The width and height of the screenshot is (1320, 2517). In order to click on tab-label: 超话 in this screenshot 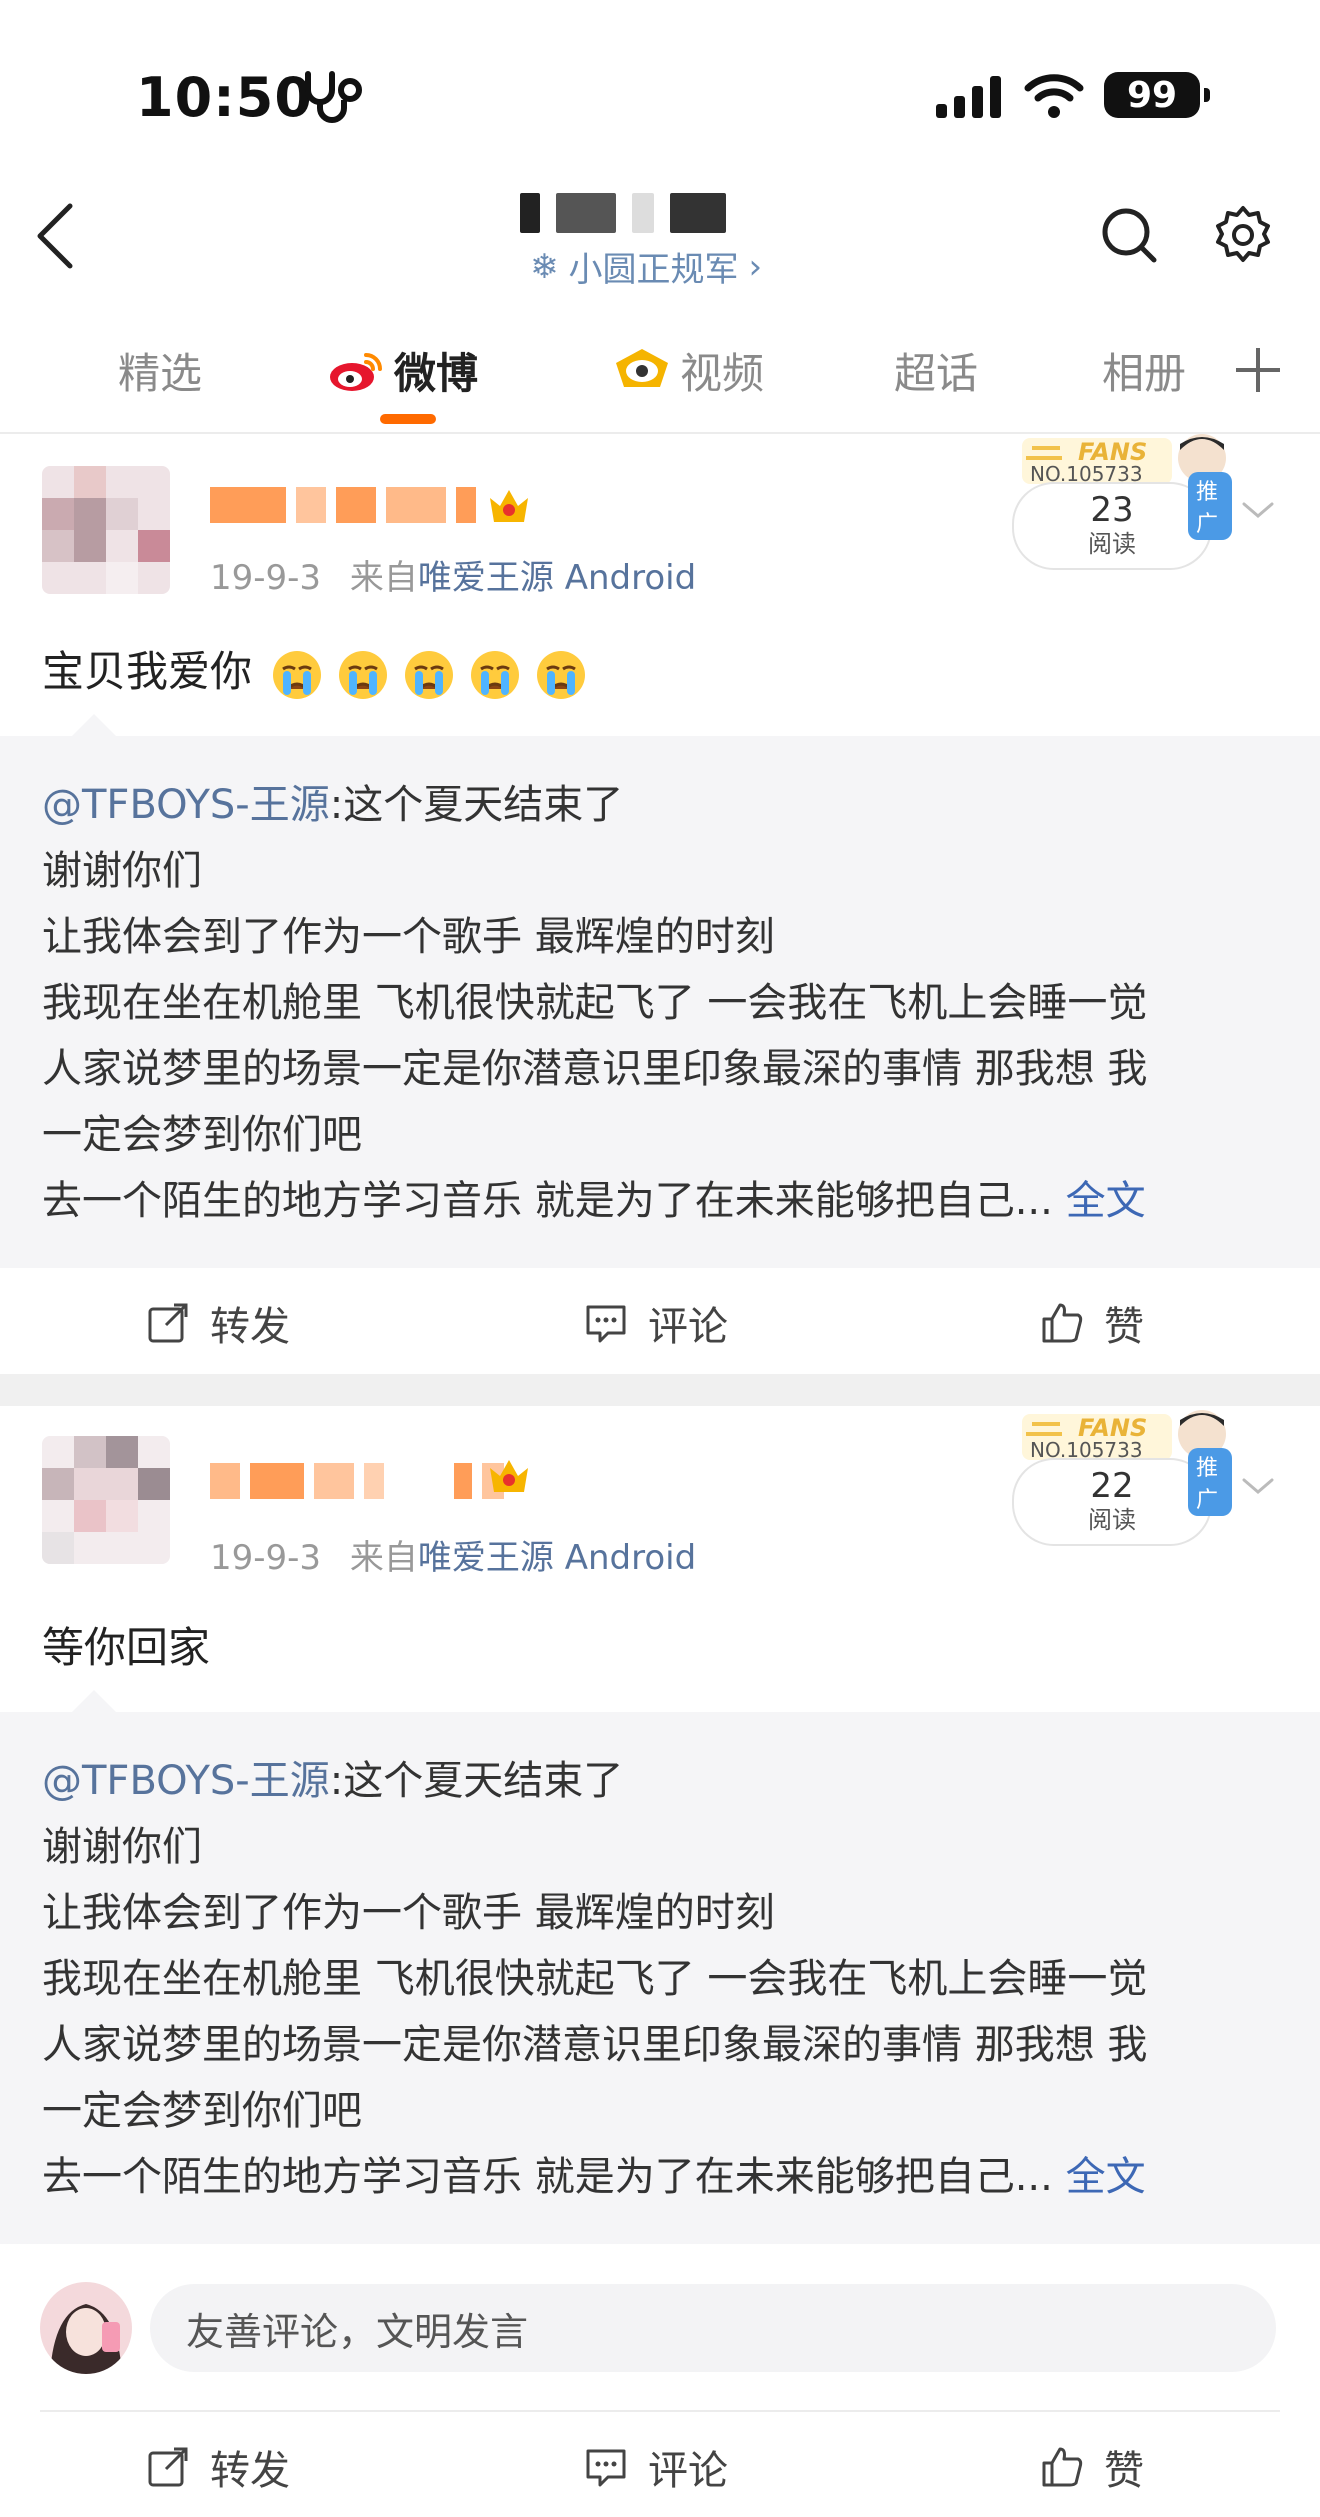, I will do `click(936, 373)`.